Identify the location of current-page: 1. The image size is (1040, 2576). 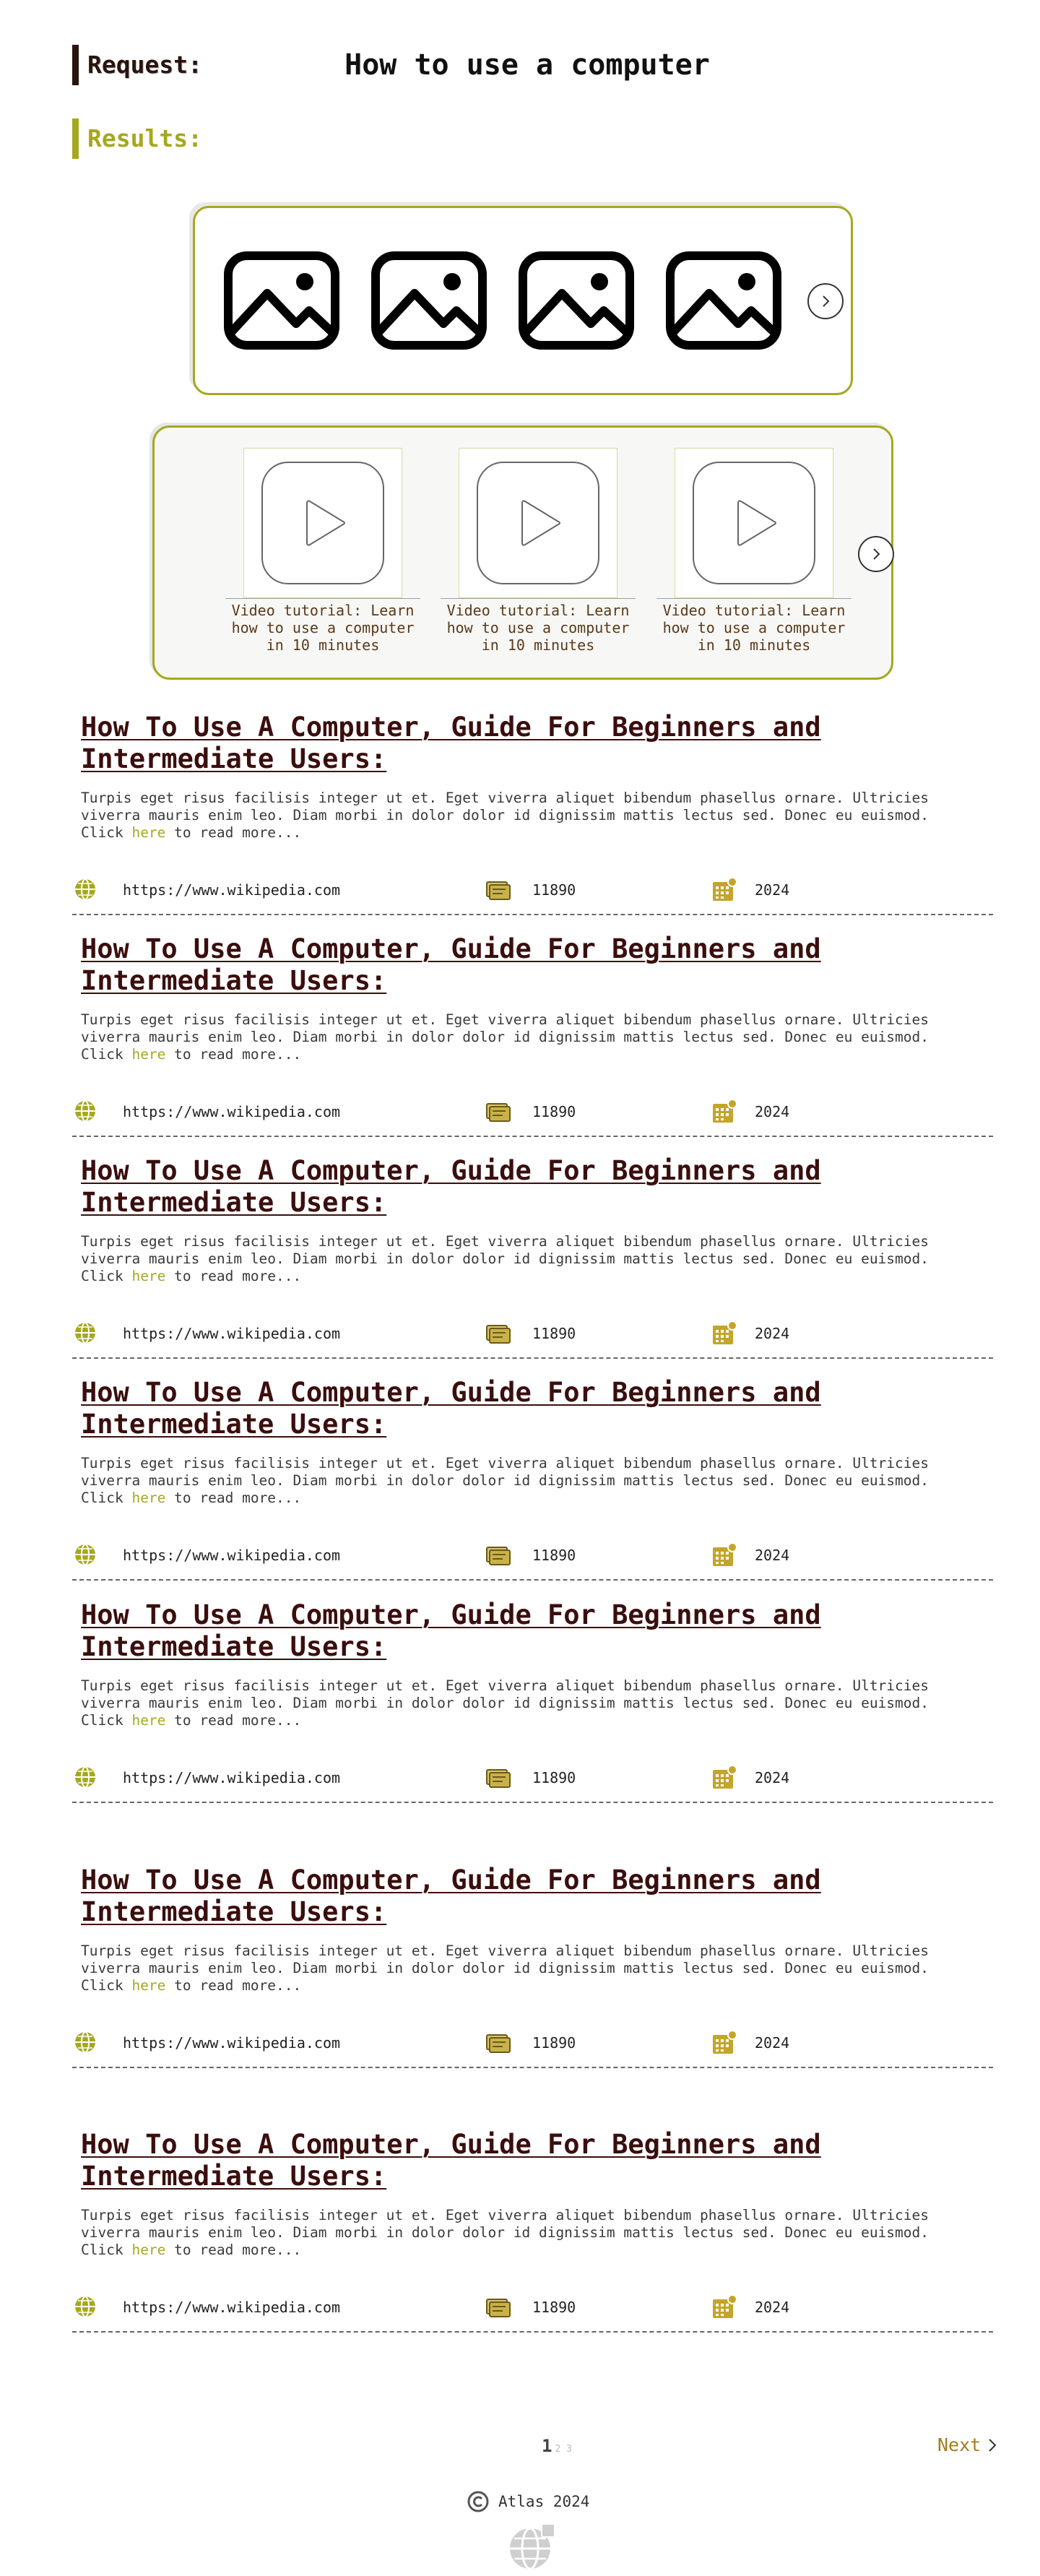
(547, 2446).